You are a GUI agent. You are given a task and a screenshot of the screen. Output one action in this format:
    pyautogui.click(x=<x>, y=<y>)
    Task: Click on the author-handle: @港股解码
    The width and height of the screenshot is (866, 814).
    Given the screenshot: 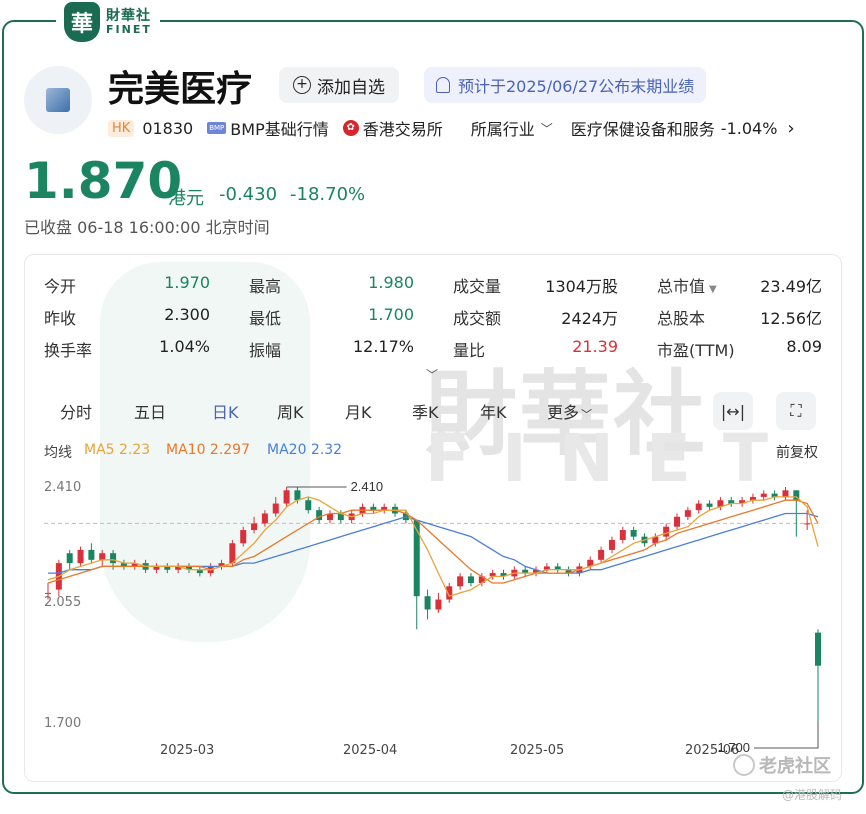 What is the action you would take?
    pyautogui.click(x=812, y=795)
    